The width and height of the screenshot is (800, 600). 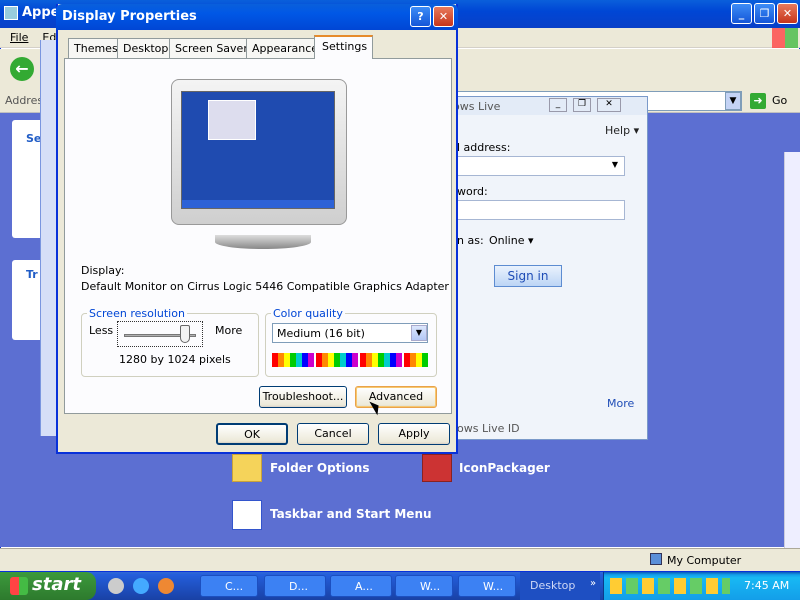 I want to click on tab-themes: Themes, so click(x=96, y=48).